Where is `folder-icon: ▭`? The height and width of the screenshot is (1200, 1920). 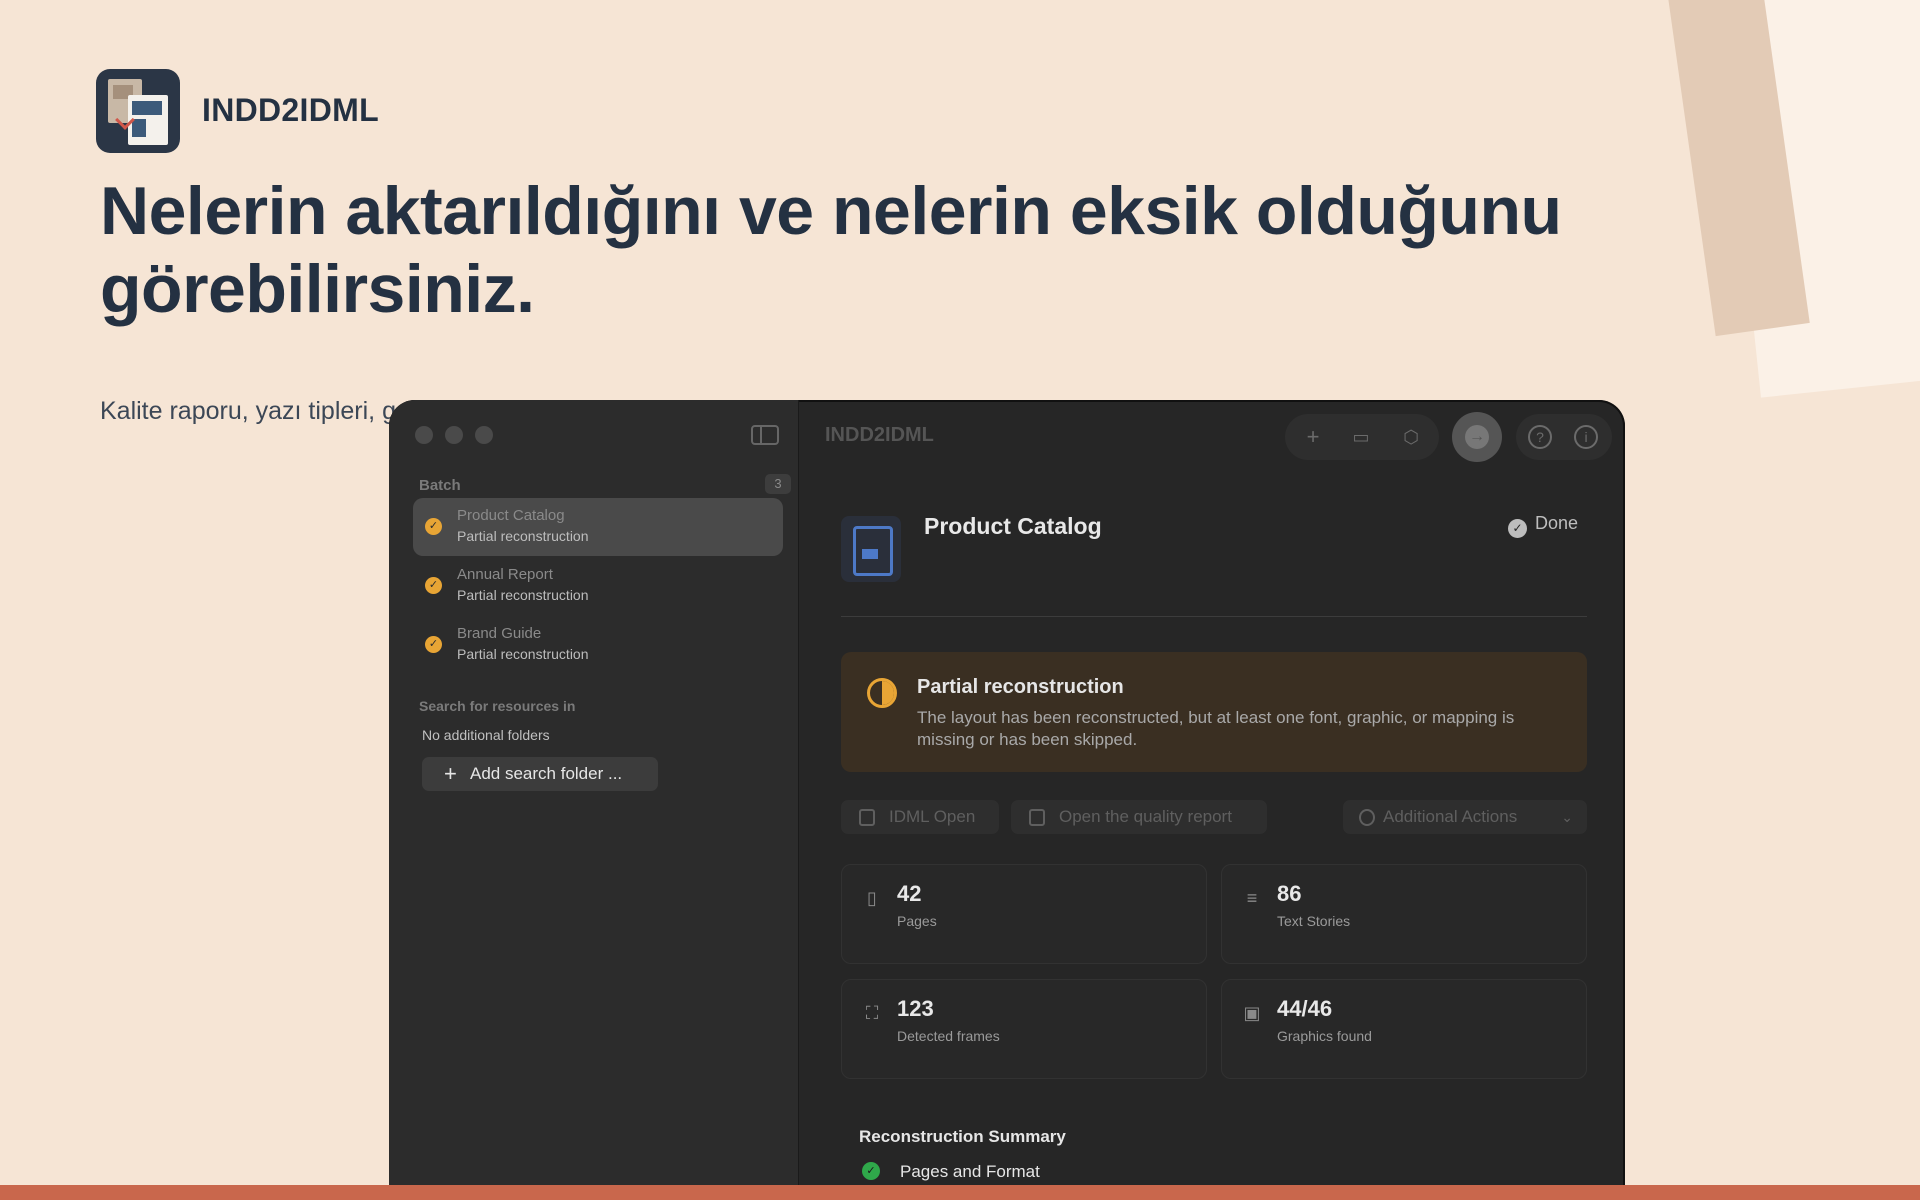
folder-icon: ▭ is located at coordinates (1361, 437).